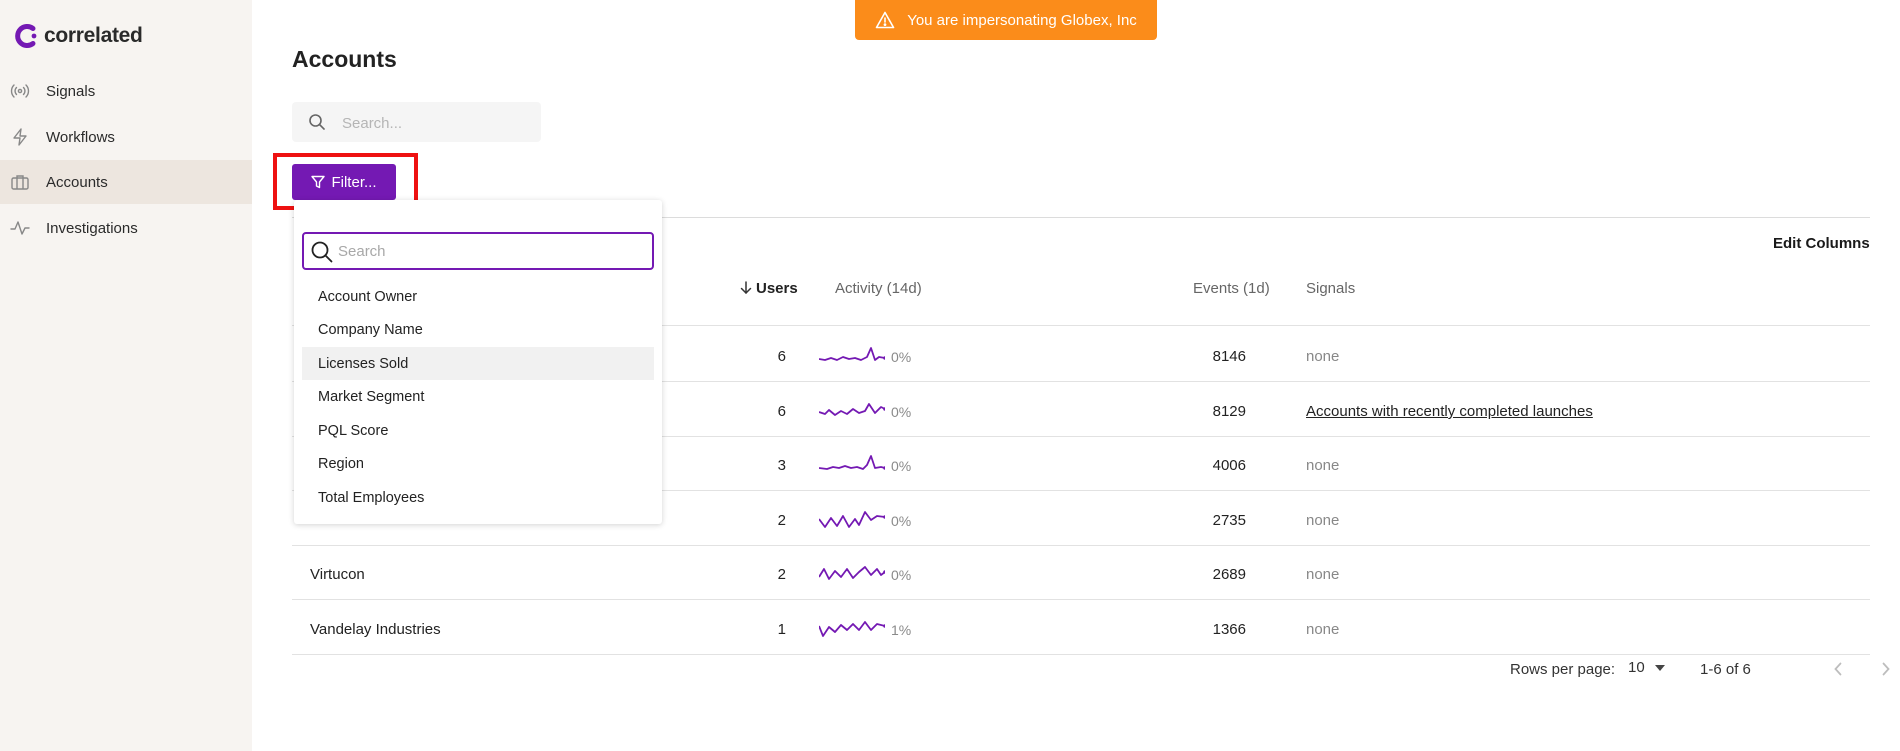 The image size is (1900, 751). I want to click on filter-option: Total Employees, so click(478, 497).